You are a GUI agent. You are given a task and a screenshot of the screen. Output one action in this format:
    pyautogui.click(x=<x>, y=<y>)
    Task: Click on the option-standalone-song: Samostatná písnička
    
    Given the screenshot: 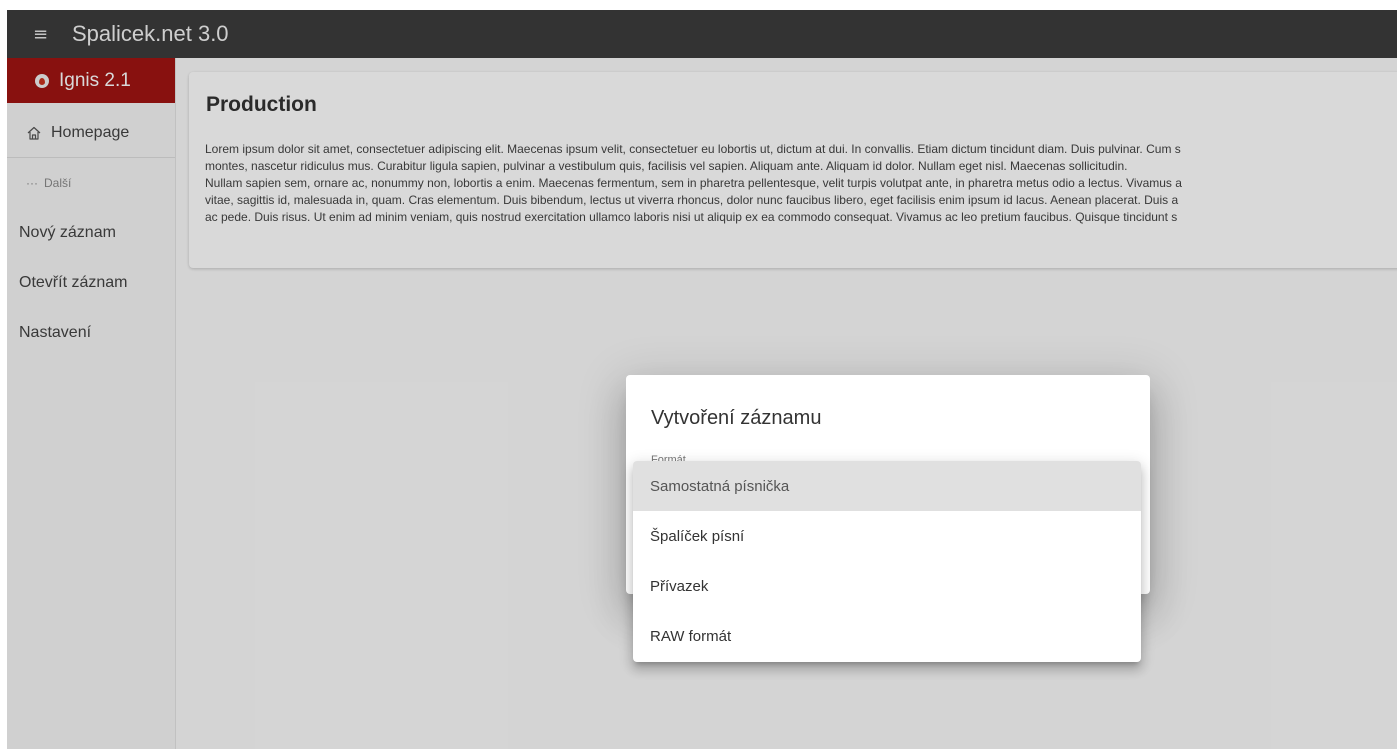 What is the action you would take?
    pyautogui.click(x=887, y=486)
    